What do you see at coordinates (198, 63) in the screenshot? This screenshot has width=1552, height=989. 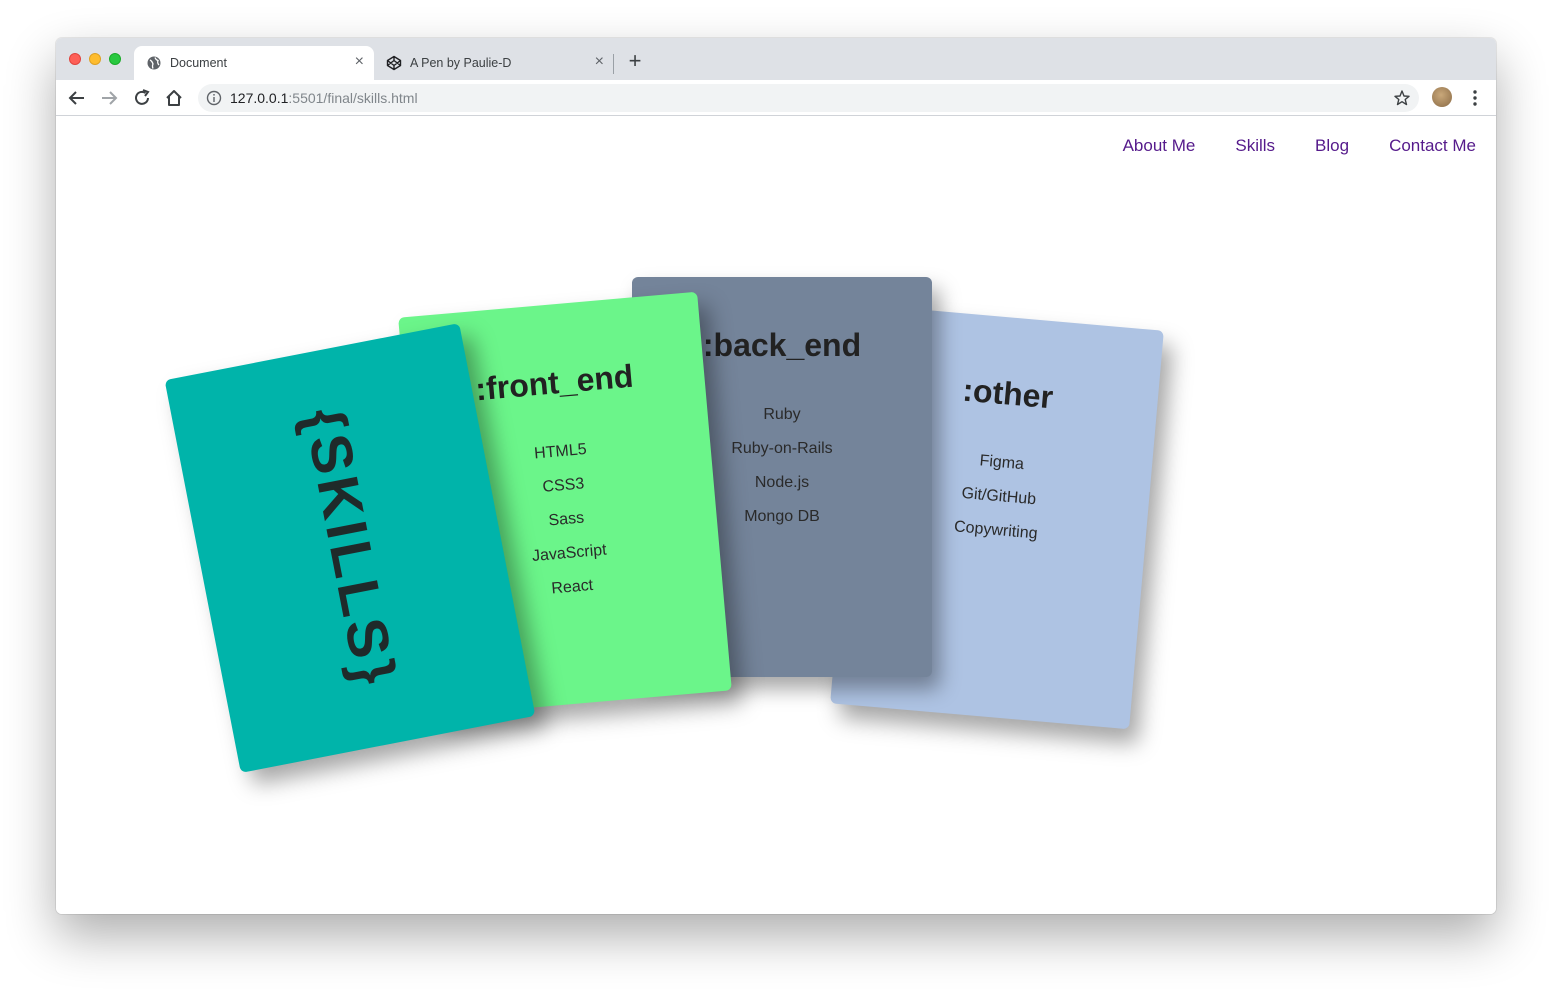 I see `tab-title: Document` at bounding box center [198, 63].